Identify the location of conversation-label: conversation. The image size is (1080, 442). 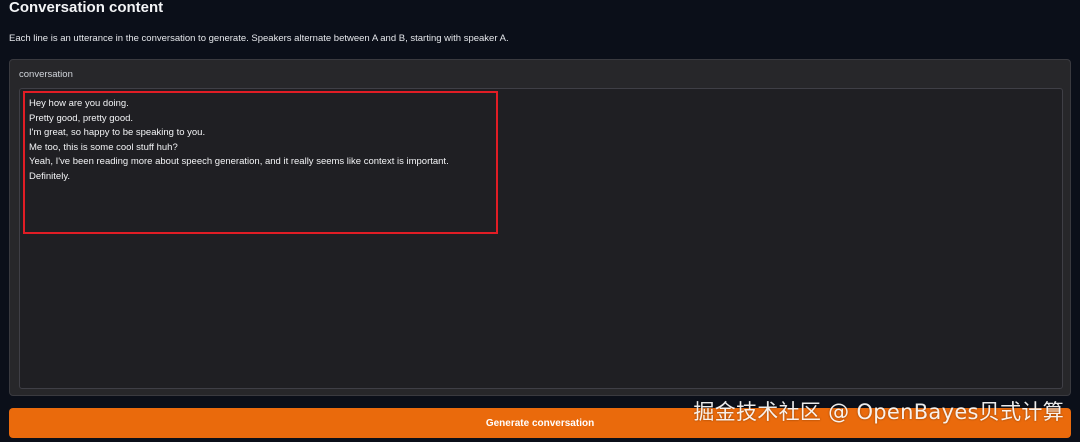
(46, 74).